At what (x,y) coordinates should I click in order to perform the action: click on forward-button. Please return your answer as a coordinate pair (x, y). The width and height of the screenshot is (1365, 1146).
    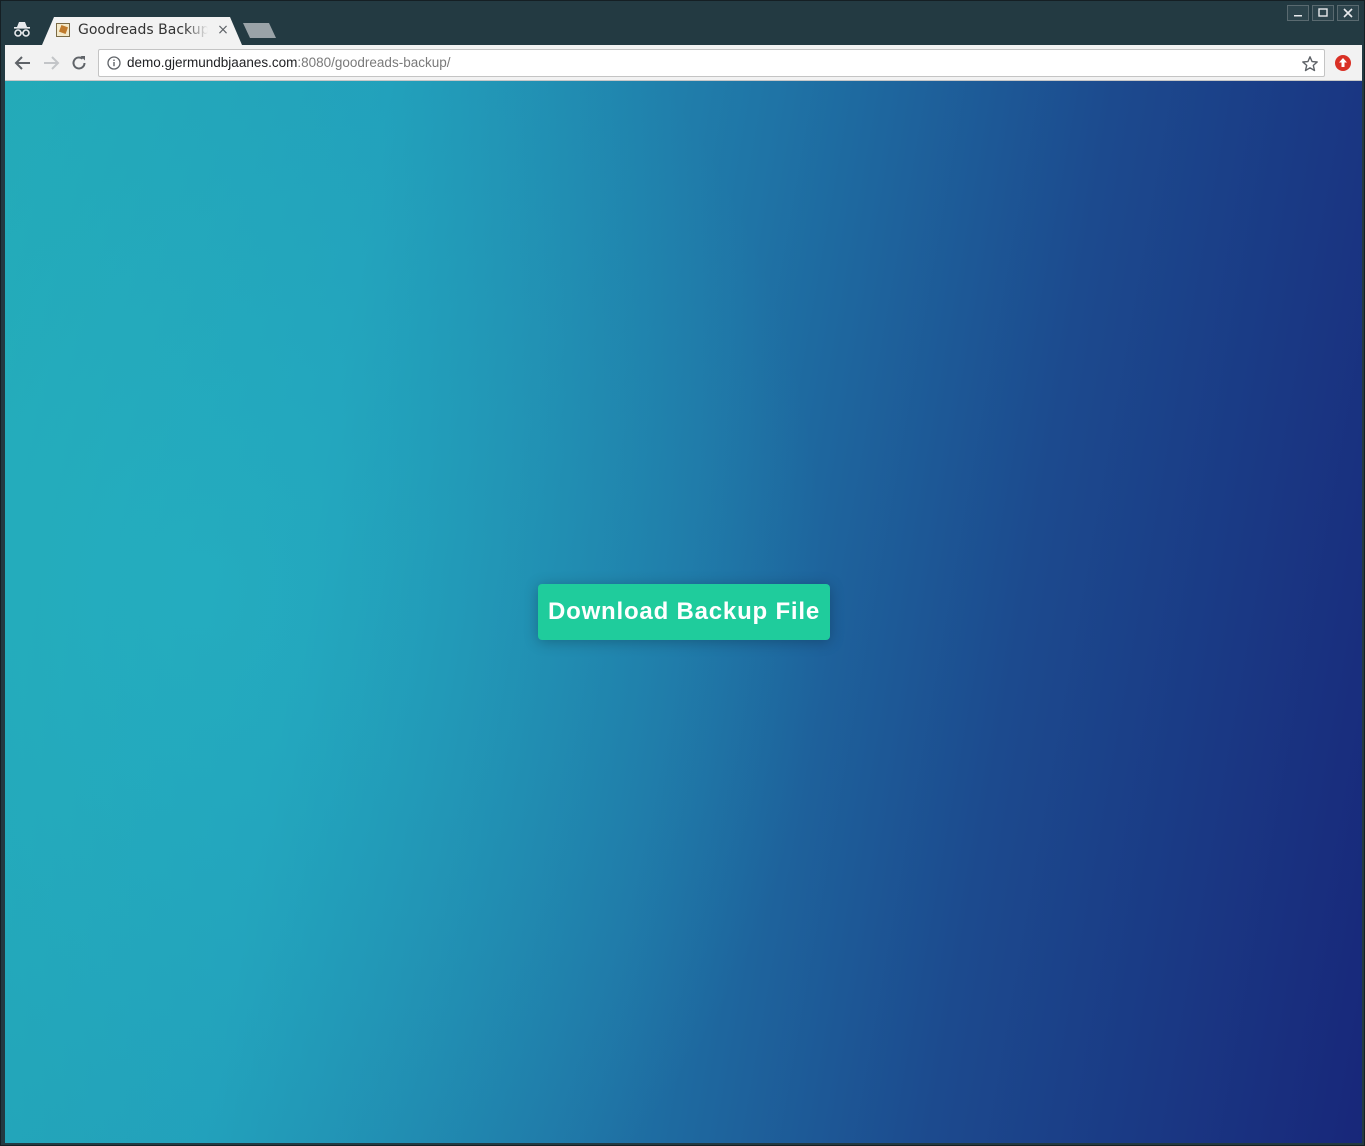
    Looking at the image, I should click on (51, 63).